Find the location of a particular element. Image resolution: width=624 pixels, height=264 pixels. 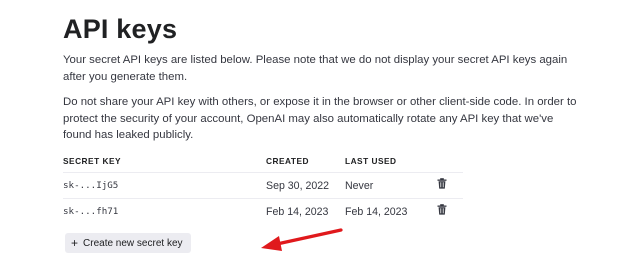

table-header-row: SECRET KEY CREATED LAST USED is located at coordinates (263, 161).